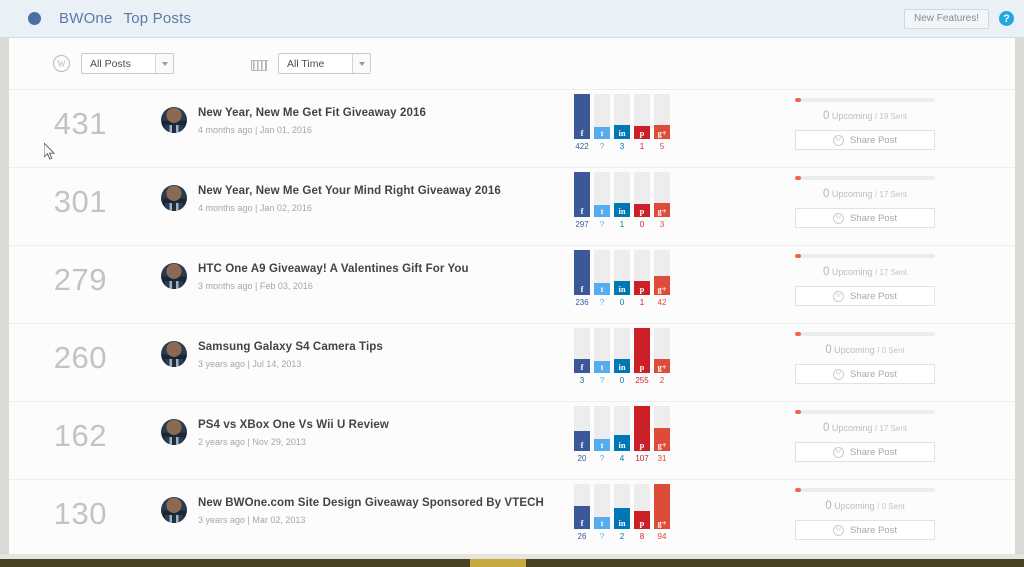 The height and width of the screenshot is (567, 1024). I want to click on social-stat-facebook: f 3, so click(582, 356).